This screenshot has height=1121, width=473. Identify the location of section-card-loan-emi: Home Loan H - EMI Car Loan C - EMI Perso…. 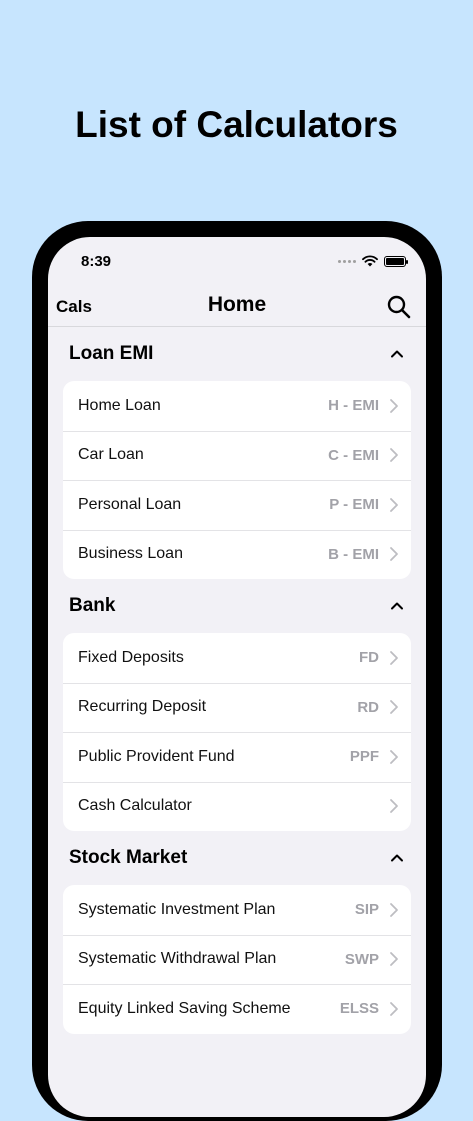
(237, 480).